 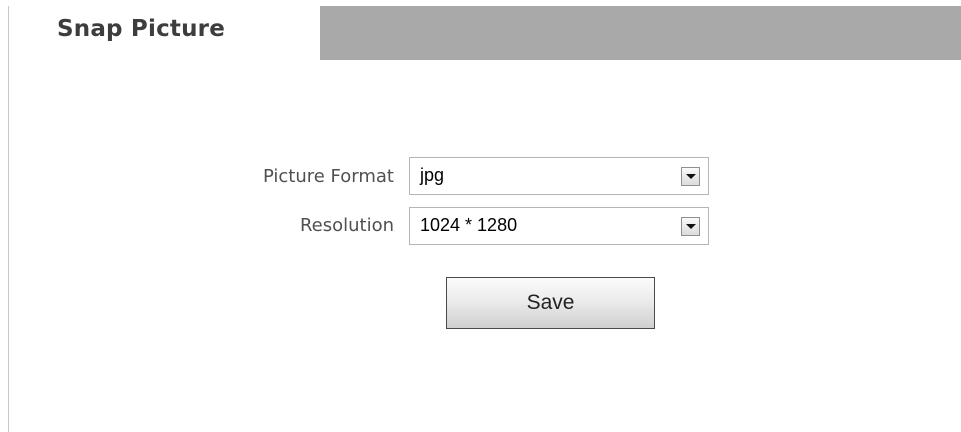 What do you see at coordinates (432, 175) in the screenshot?
I see `picture-format-value: jpg` at bounding box center [432, 175].